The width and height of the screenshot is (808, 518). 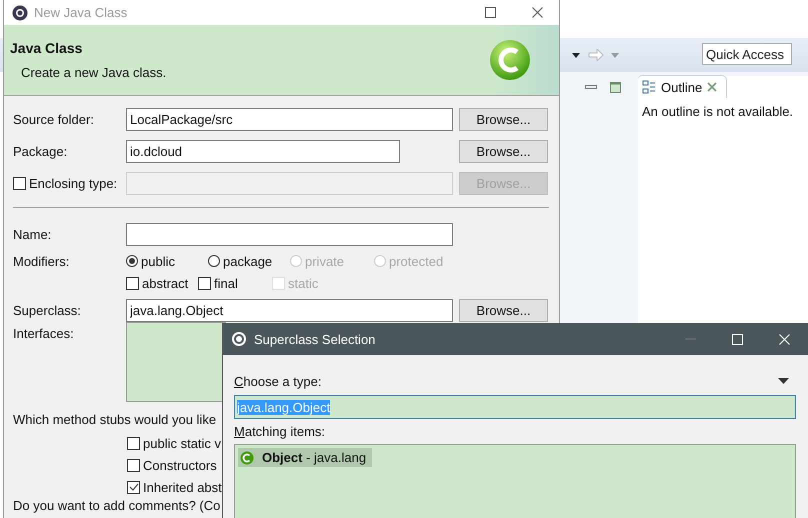 What do you see at coordinates (416, 261) in the screenshot?
I see `radio-label: protected` at bounding box center [416, 261].